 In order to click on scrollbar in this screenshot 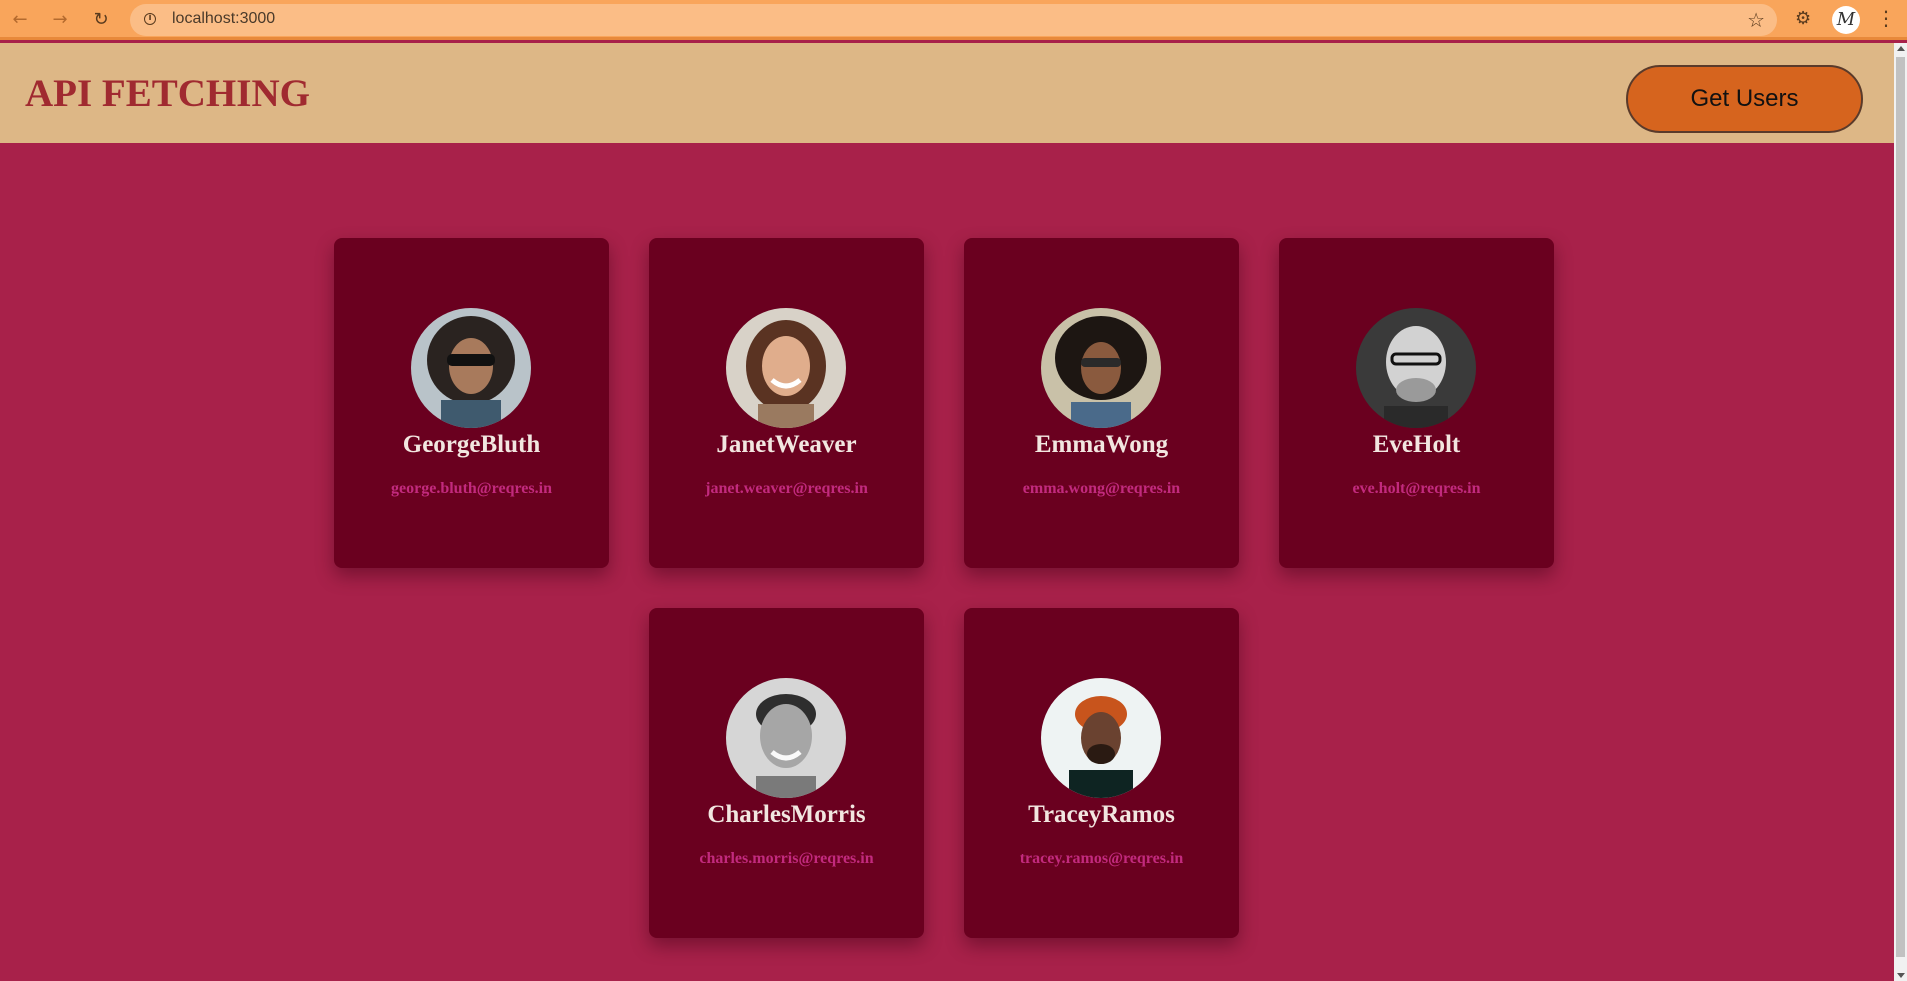, I will do `click(1900, 512)`.